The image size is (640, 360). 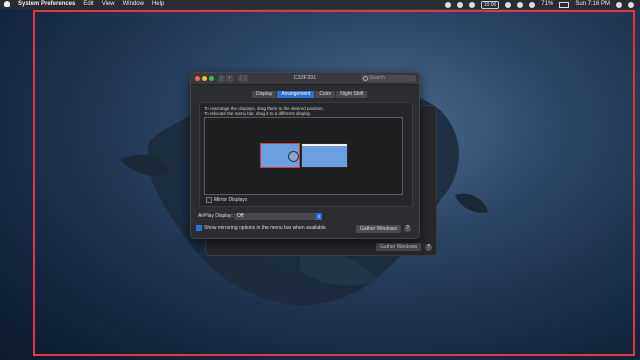 I want to click on mirror-displays-label: Mirror Displays, so click(x=231, y=200).